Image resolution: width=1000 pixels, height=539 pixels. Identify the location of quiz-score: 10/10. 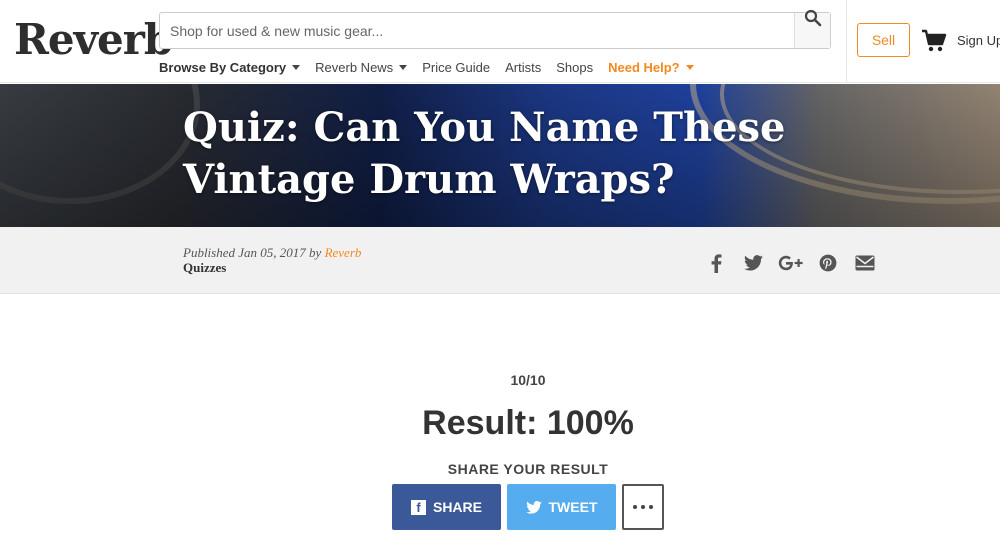
(528, 380).